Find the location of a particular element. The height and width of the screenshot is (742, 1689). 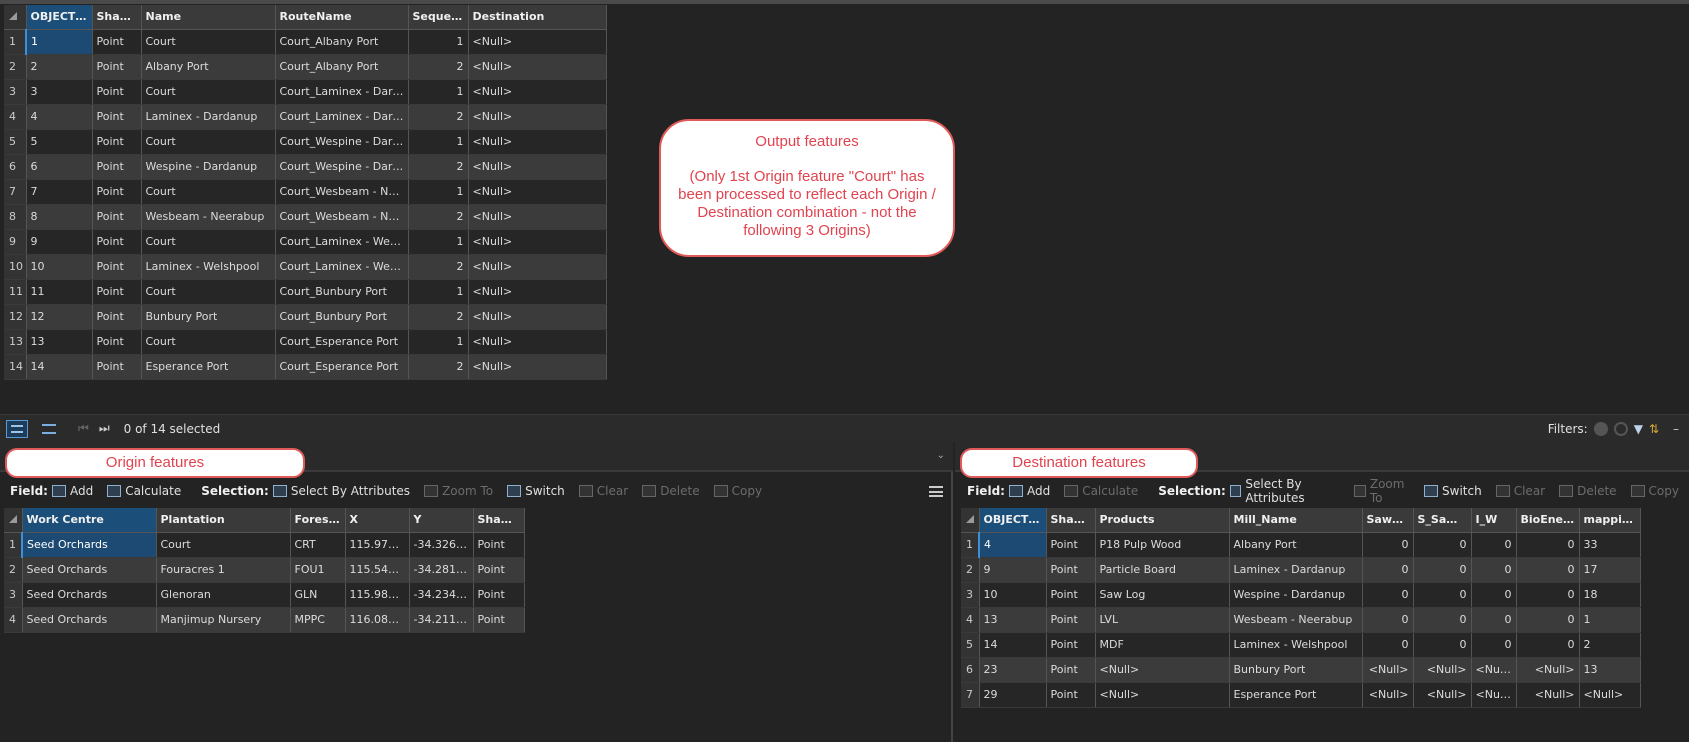

table-cell: 23 is located at coordinates (1013, 670).